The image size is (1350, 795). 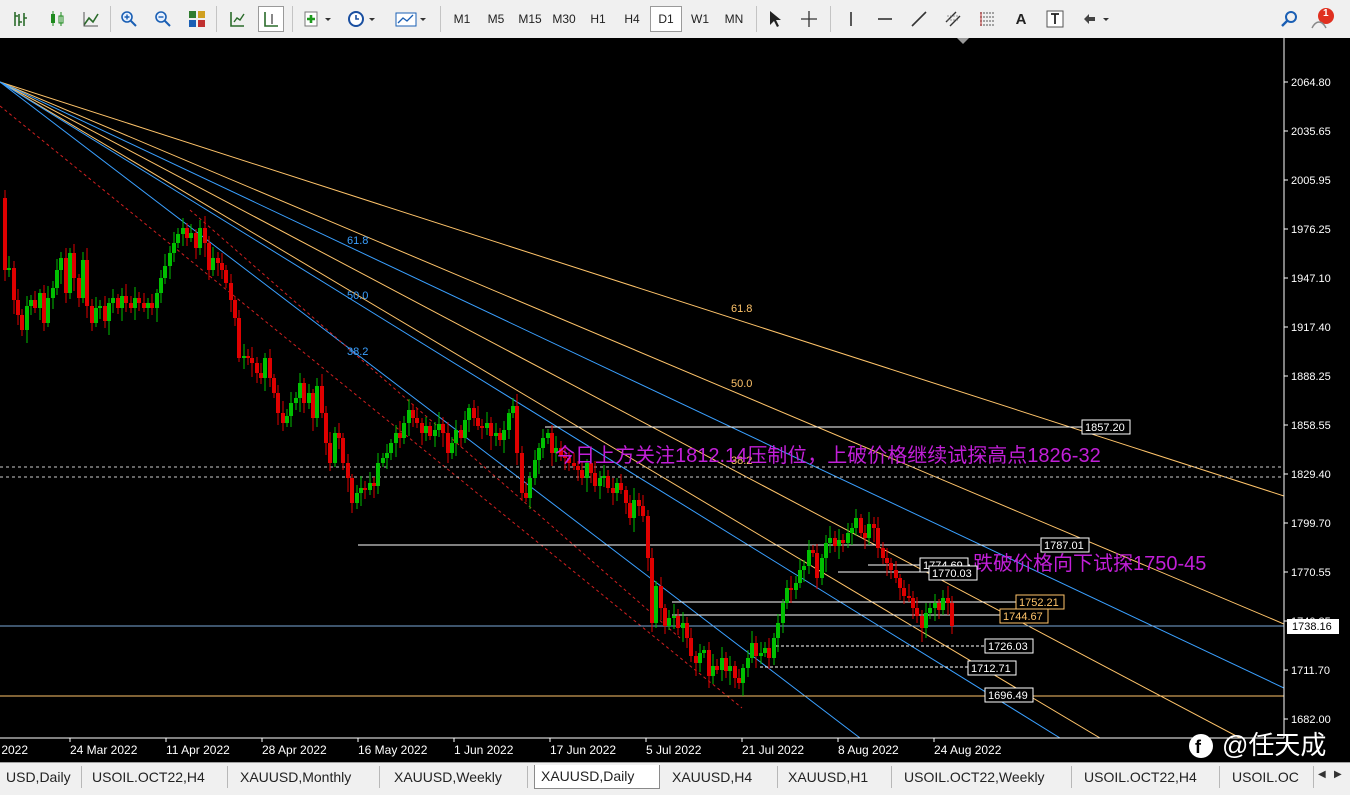 I want to click on price-axis-label: 1947.10, so click(x=1311, y=279).